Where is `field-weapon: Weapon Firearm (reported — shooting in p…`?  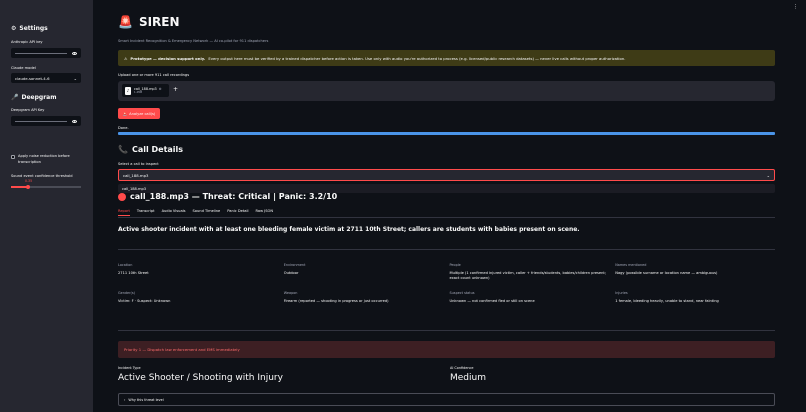 field-weapon: Weapon Firearm (reported — shooting in p… is located at coordinates (336, 297).